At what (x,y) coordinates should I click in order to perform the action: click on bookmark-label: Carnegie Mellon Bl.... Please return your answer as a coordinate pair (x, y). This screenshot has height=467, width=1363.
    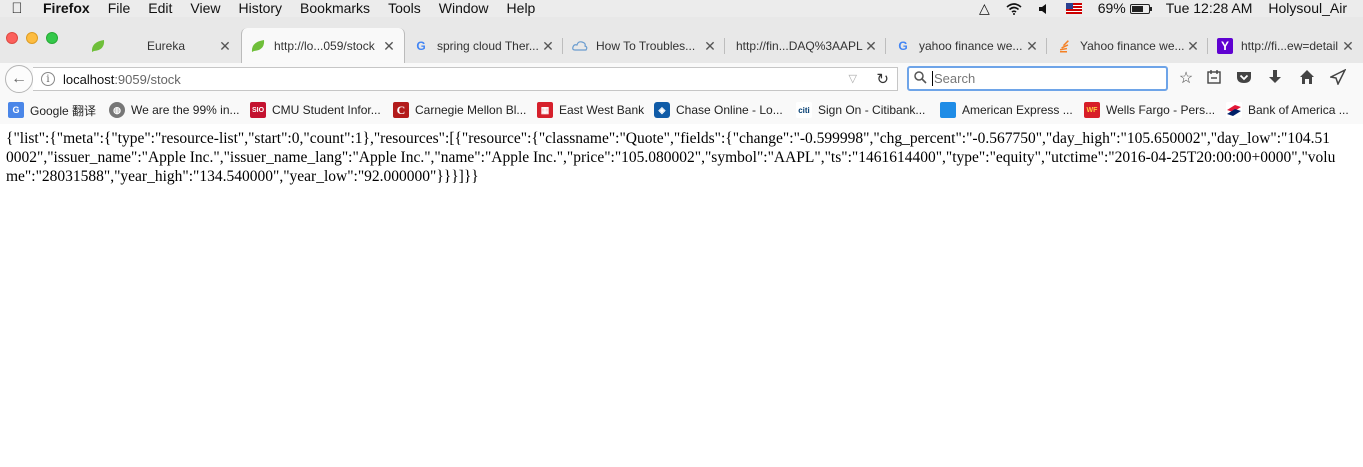
    Looking at the image, I should click on (471, 110).